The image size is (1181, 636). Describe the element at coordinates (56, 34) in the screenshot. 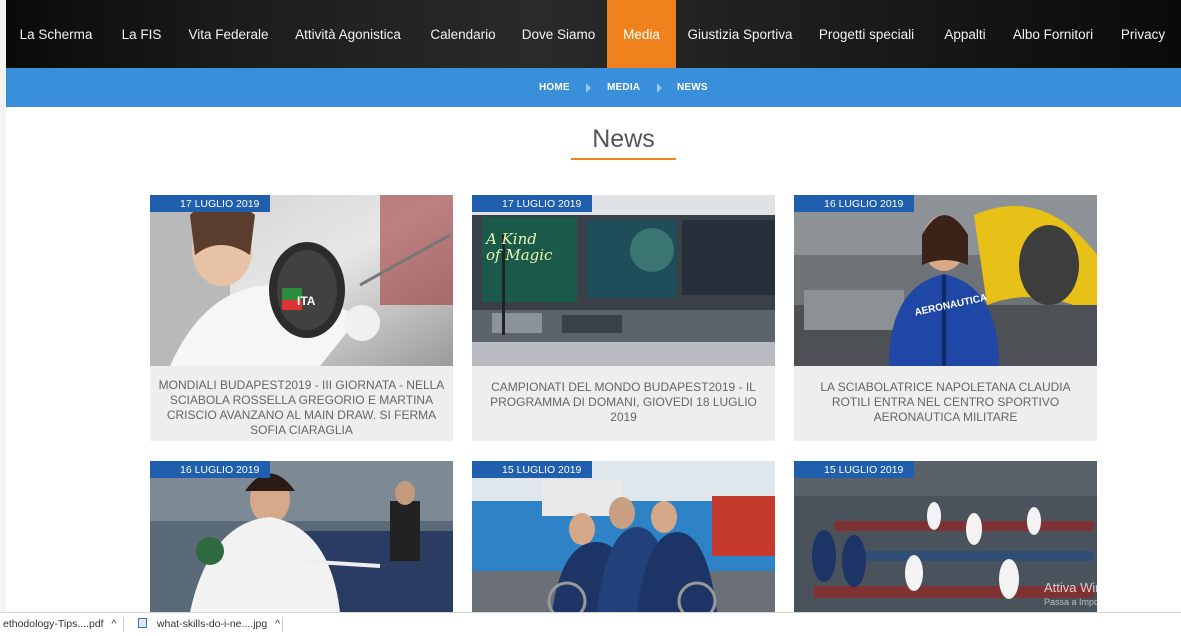

I see `nav-item-la-scherma: La Scherma` at that location.